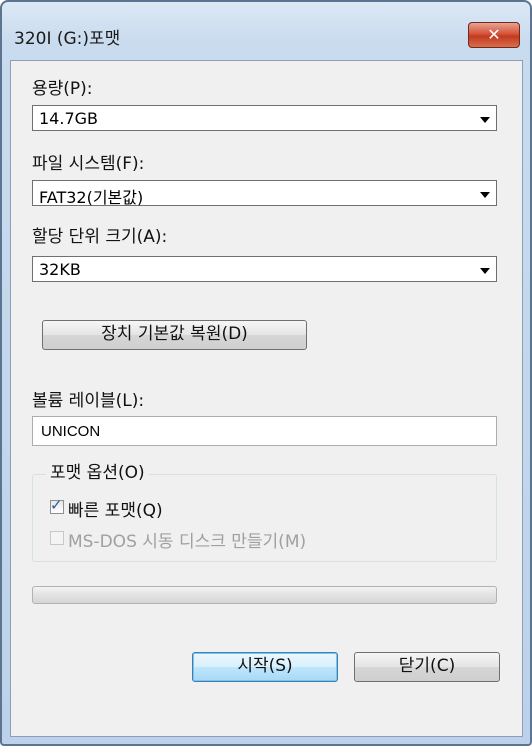  Describe the element at coordinates (68, 118) in the screenshot. I see `capacity-value: 14.7GB` at that location.